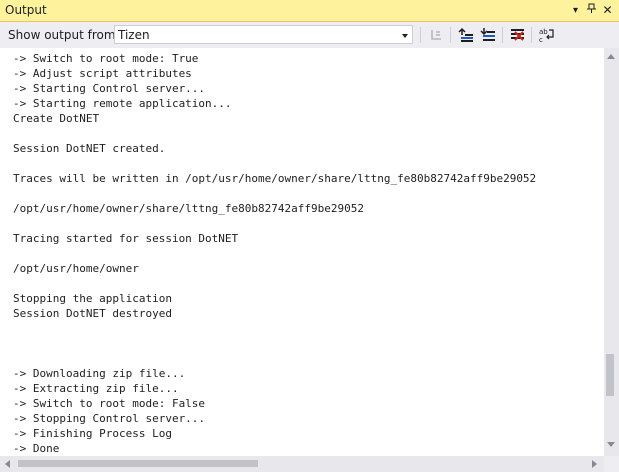 The width and height of the screenshot is (619, 472). What do you see at coordinates (466, 35) in the screenshot?
I see `go-to-previous-message-icon` at bounding box center [466, 35].